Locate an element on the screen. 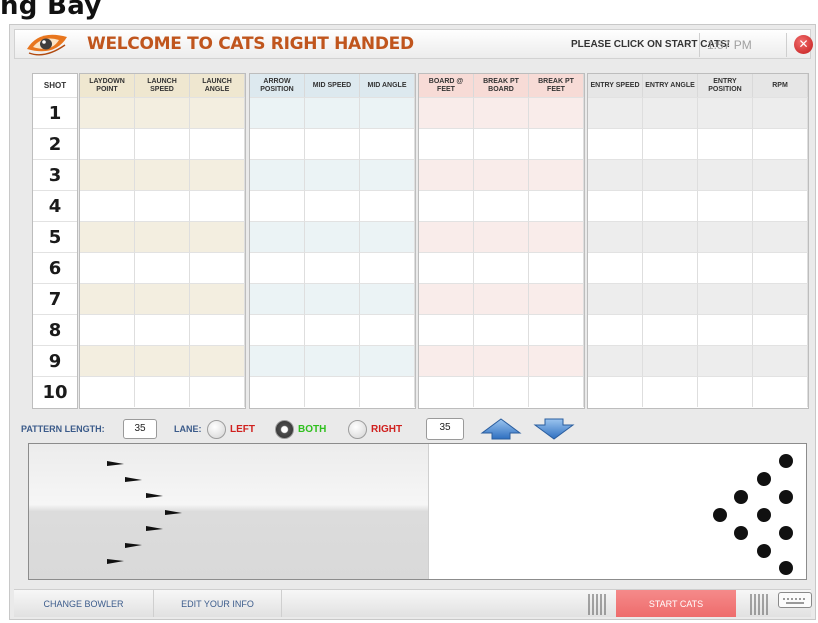 The height and width of the screenshot is (623, 818). lane-radio-both is located at coordinates (284, 429).